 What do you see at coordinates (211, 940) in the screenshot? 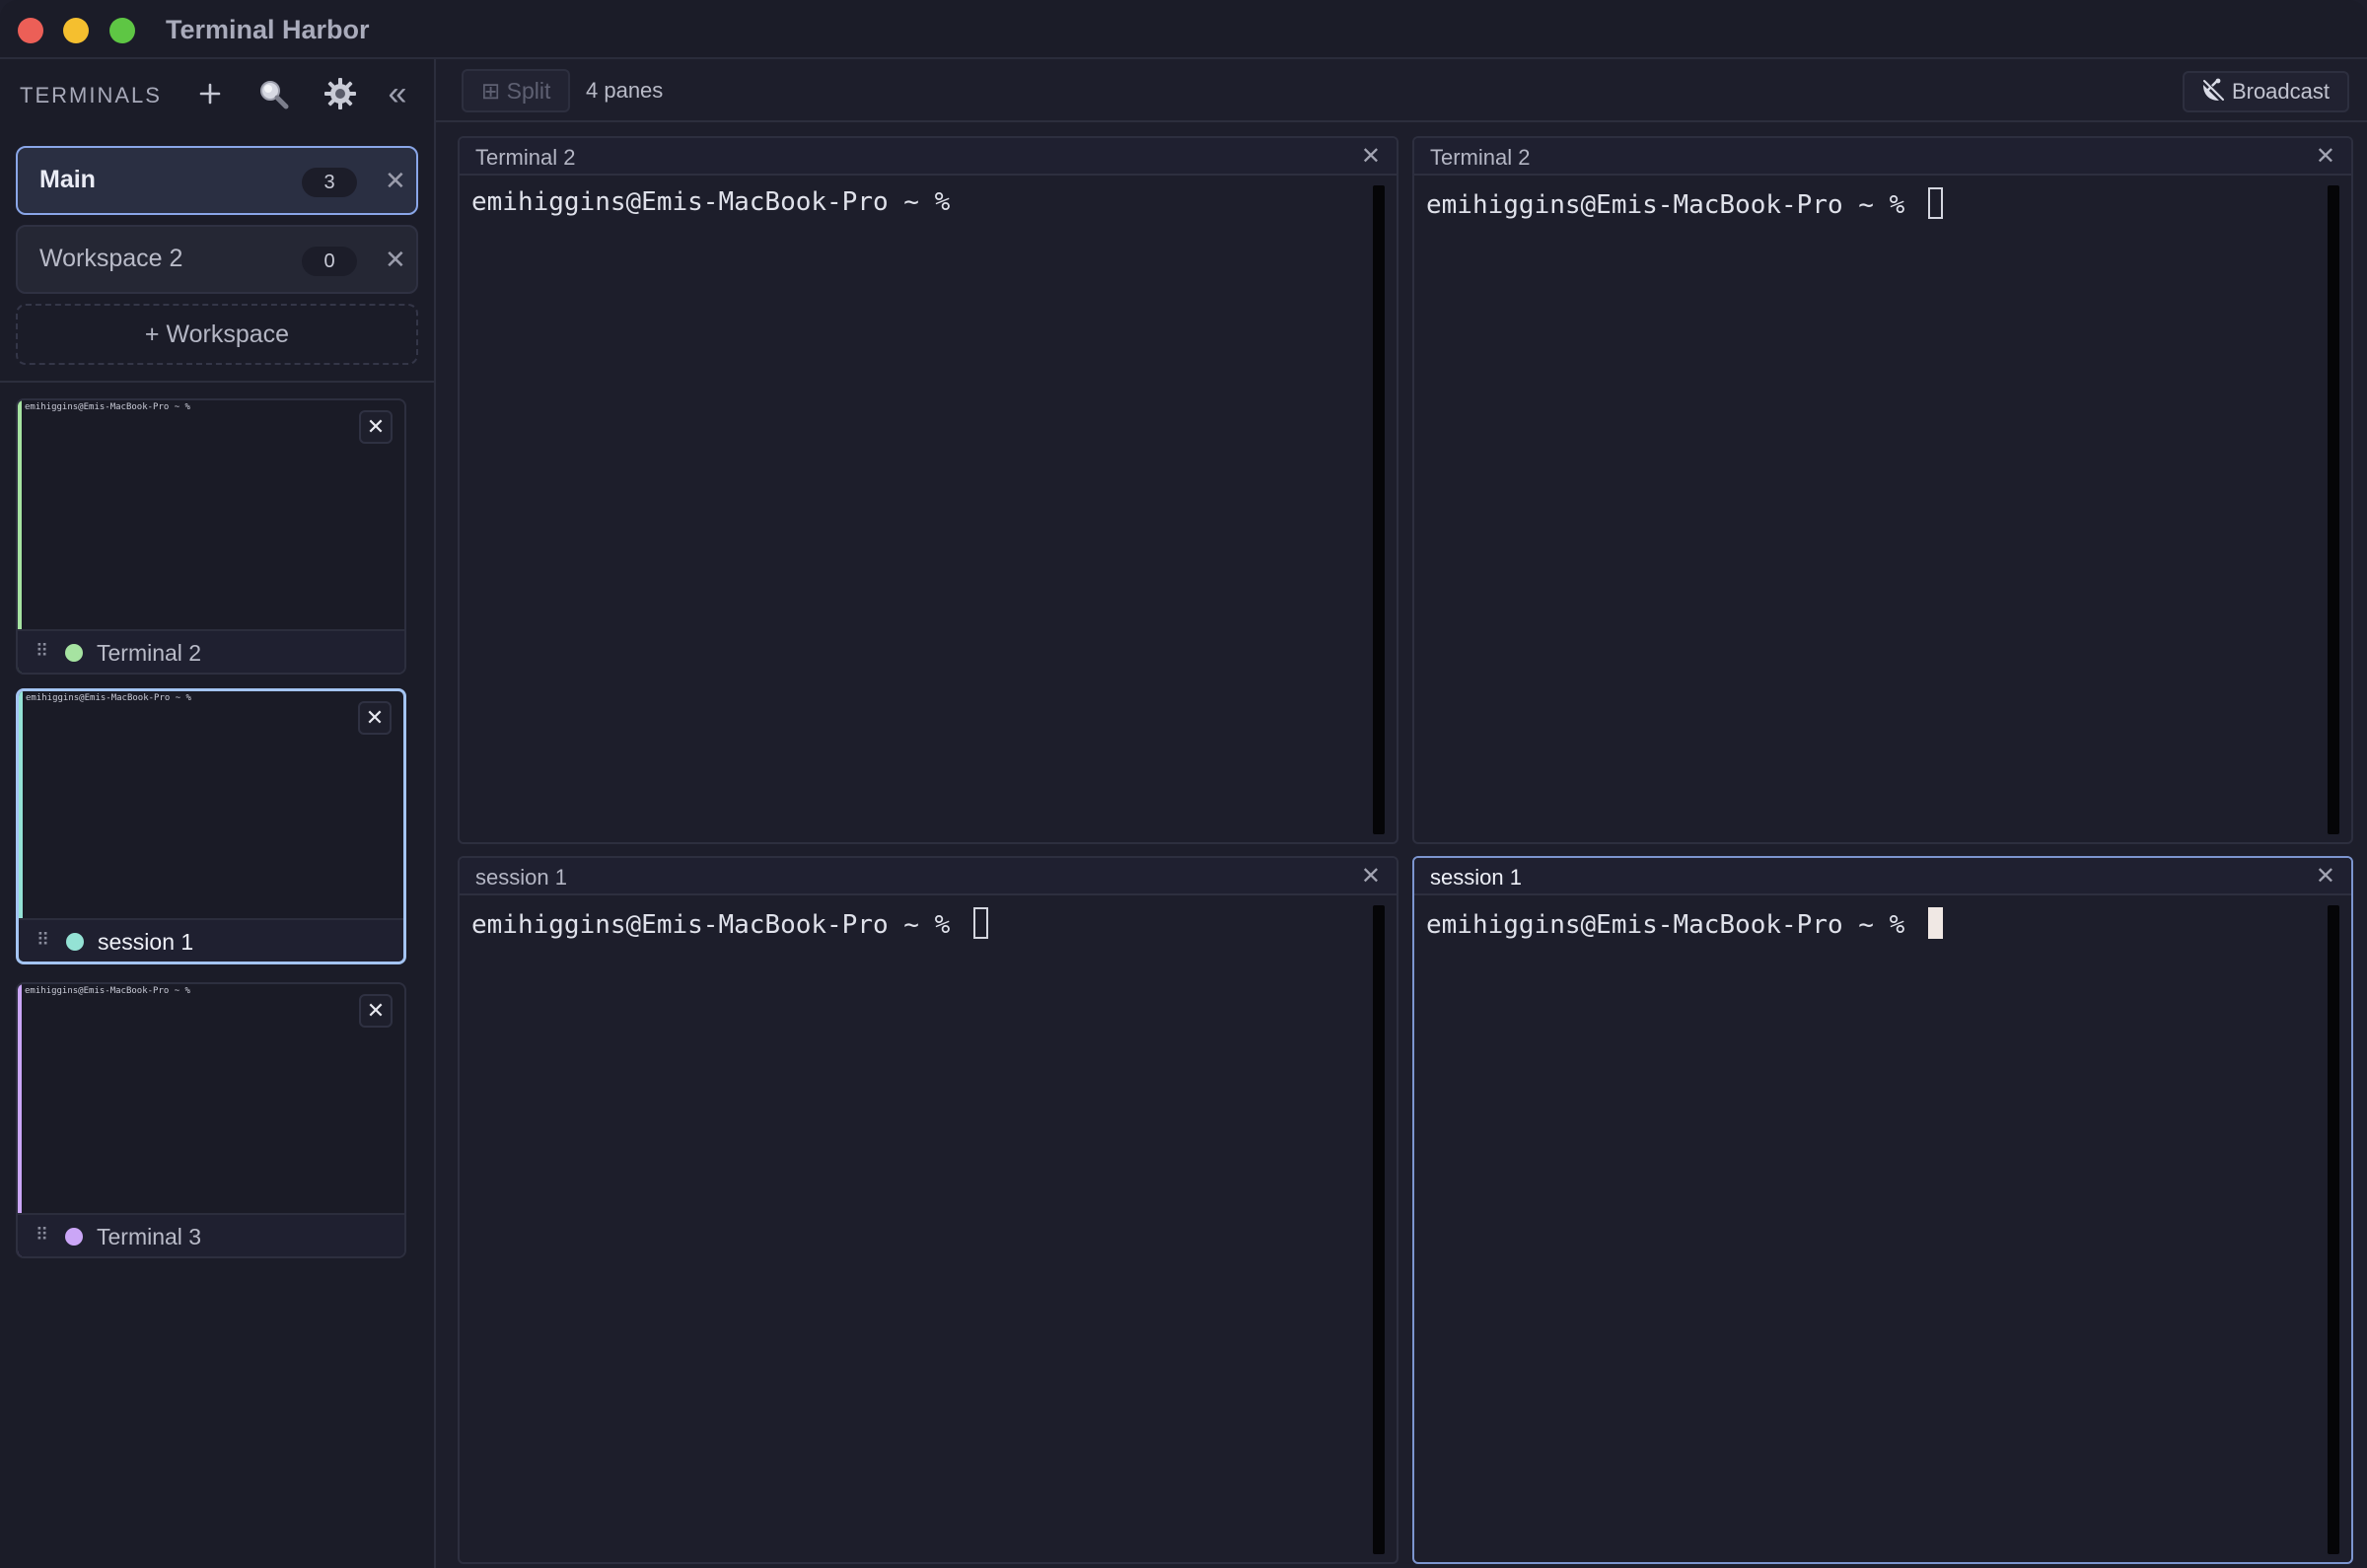
I see `card-footer: ⠿ session 1` at bounding box center [211, 940].